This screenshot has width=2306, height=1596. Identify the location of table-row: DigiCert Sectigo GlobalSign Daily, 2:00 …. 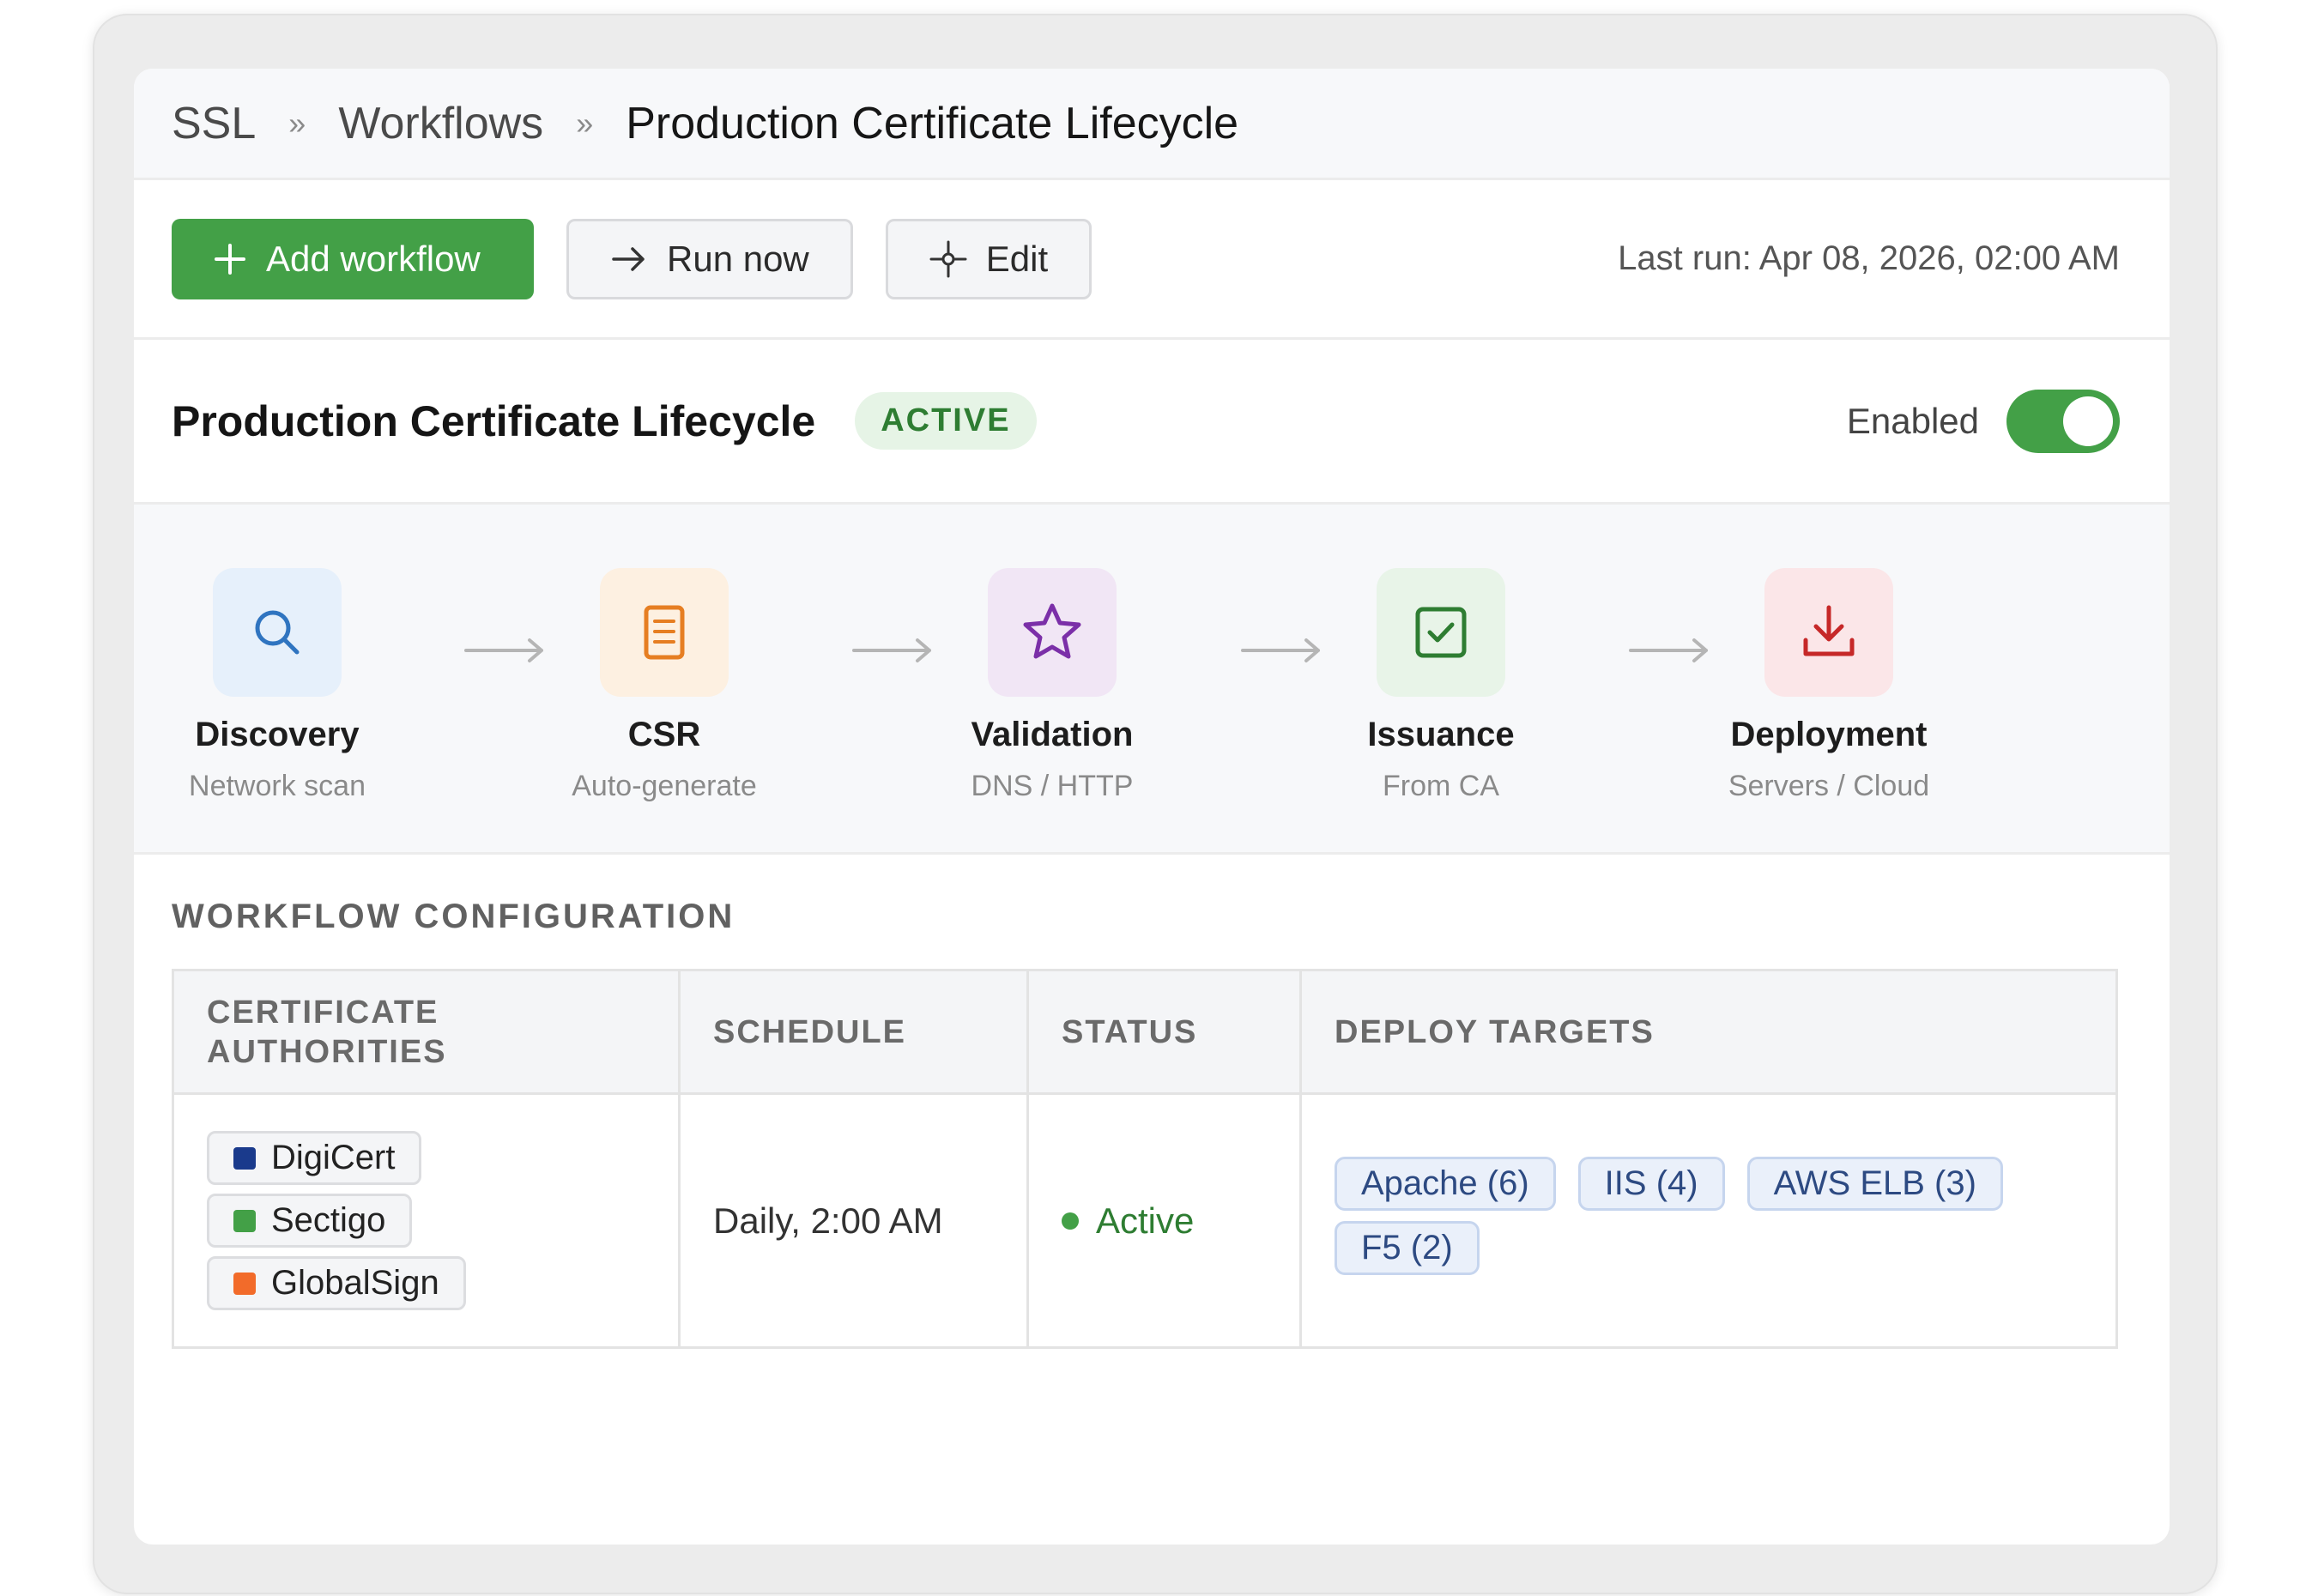
(1144, 1220).